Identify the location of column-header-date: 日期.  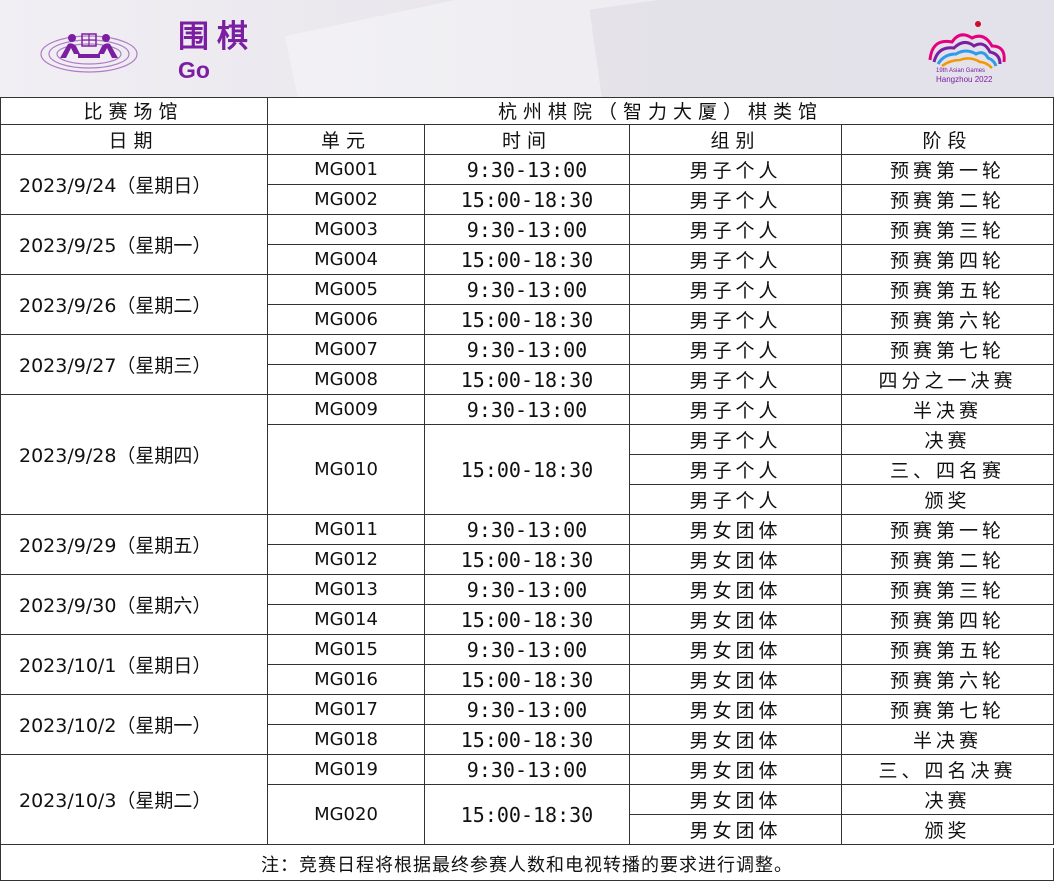
(134, 140).